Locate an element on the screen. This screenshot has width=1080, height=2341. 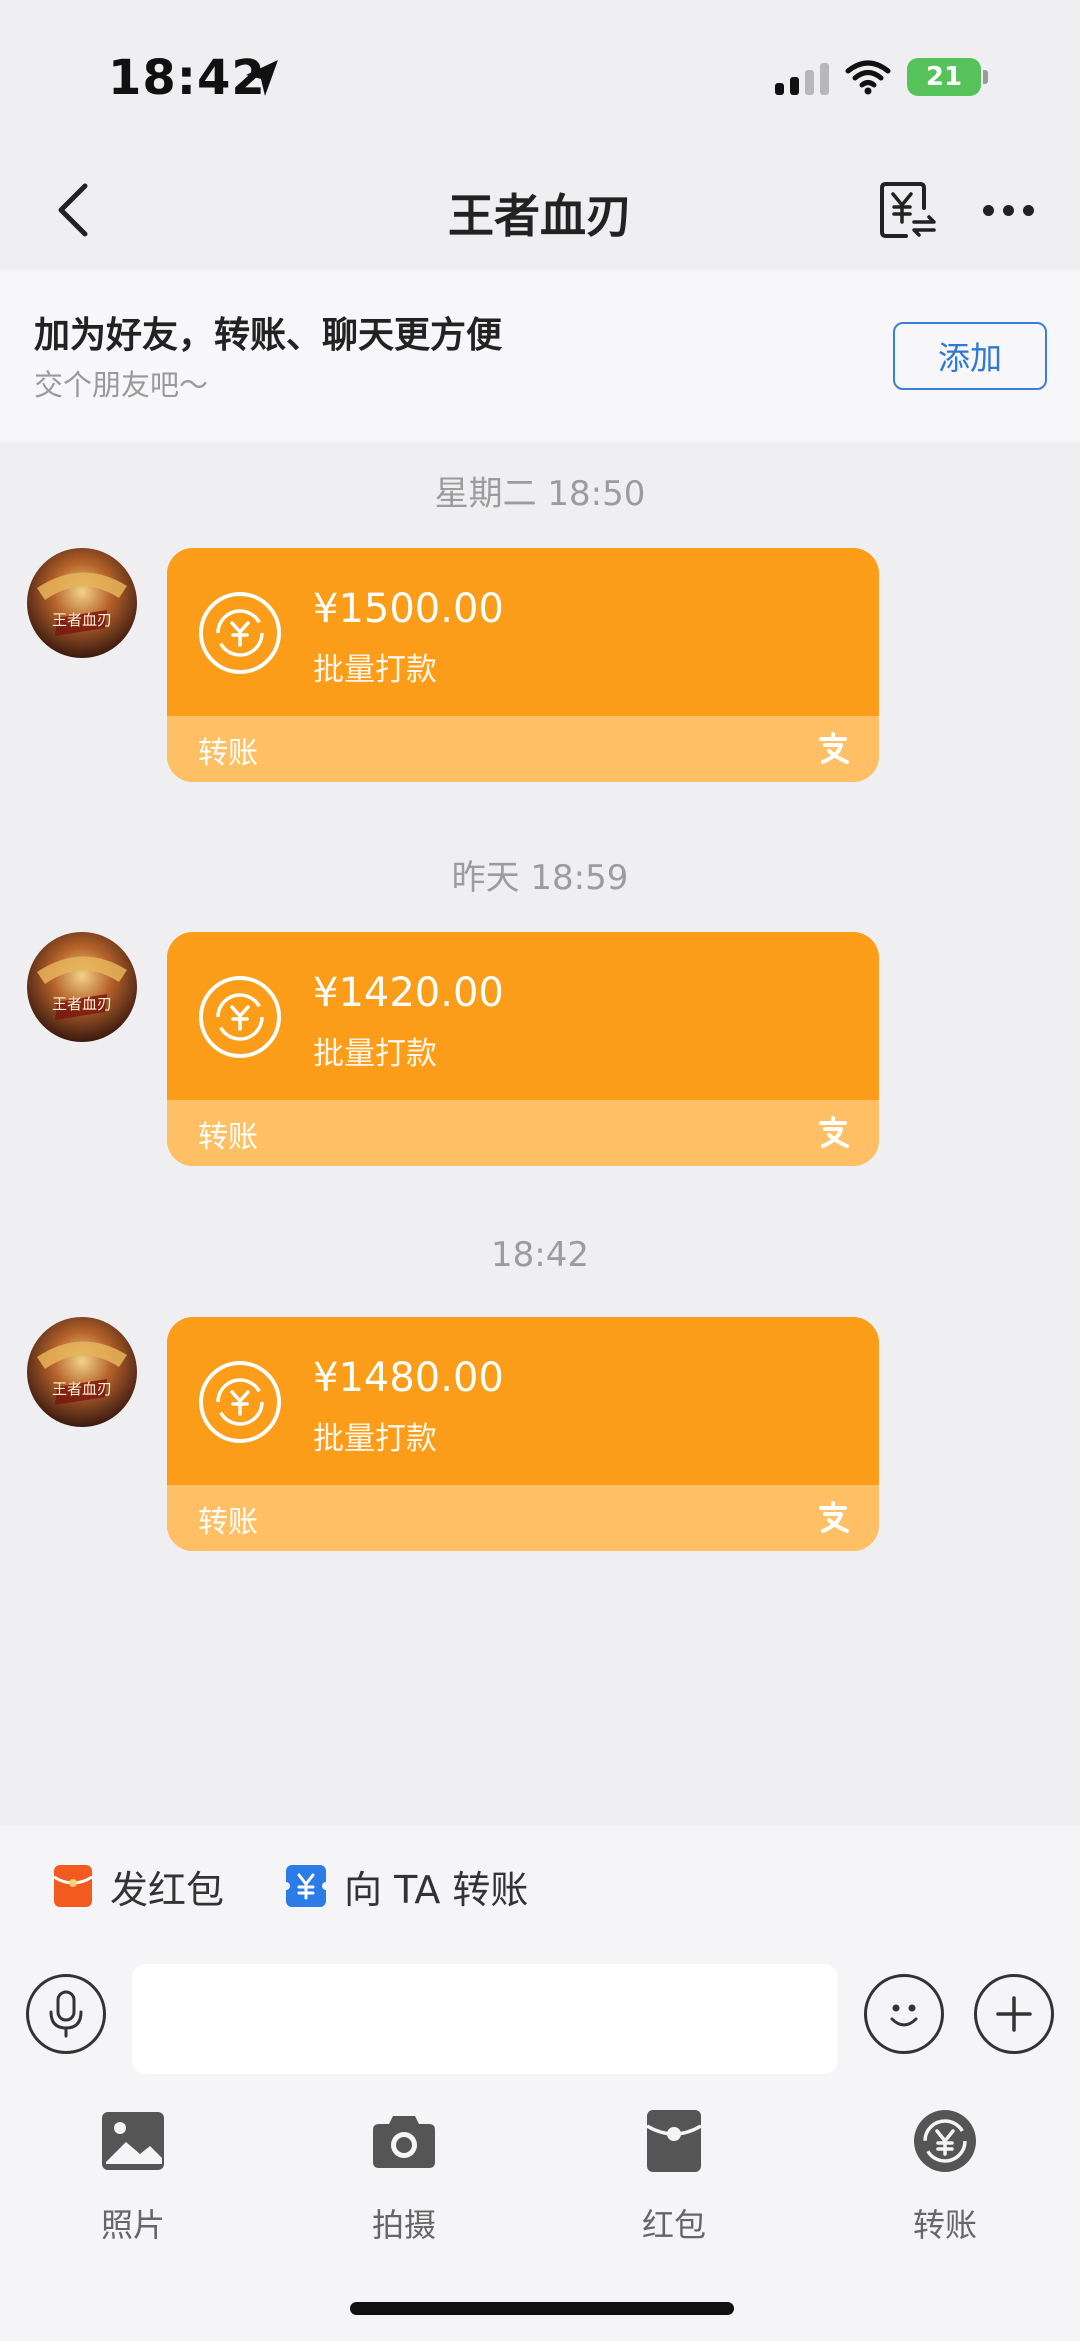
more-functions-button is located at coordinates (1014, 2014).